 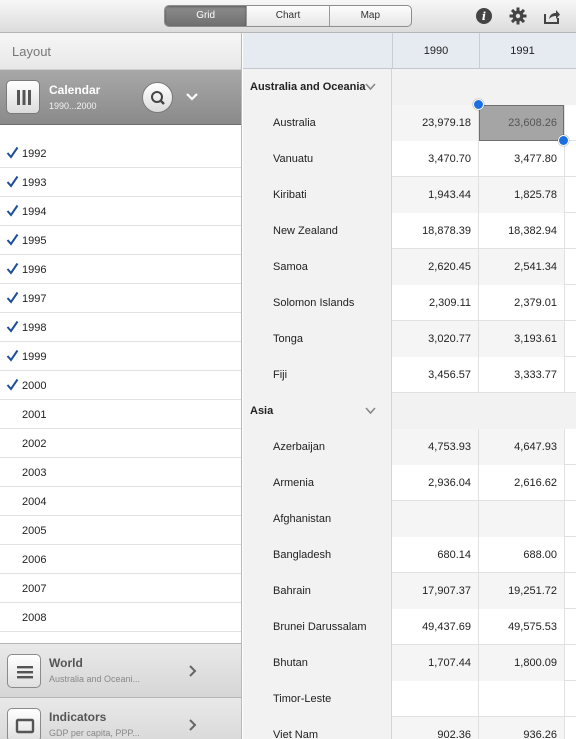 I want to click on value-cell: 3,456.57, so click(x=435, y=375).